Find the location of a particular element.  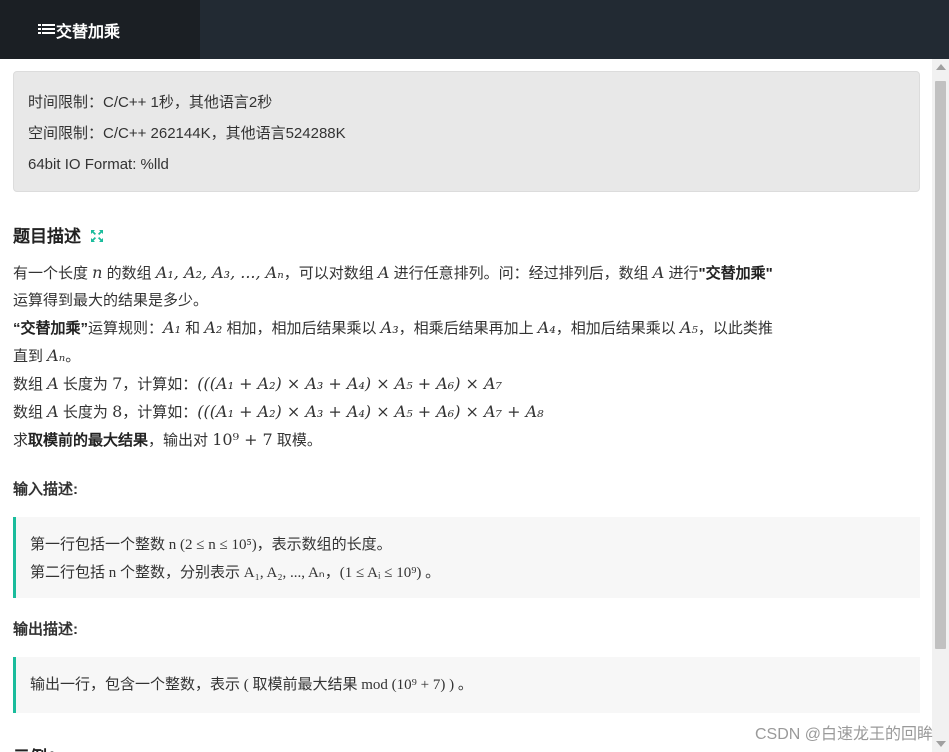

watermark: CSDN @白速龙王的回眸 is located at coordinates (843, 734).